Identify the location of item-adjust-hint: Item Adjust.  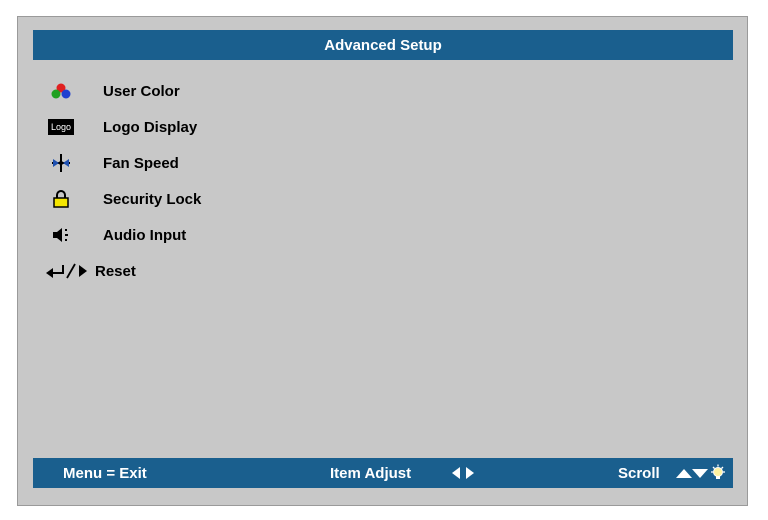
(371, 473).